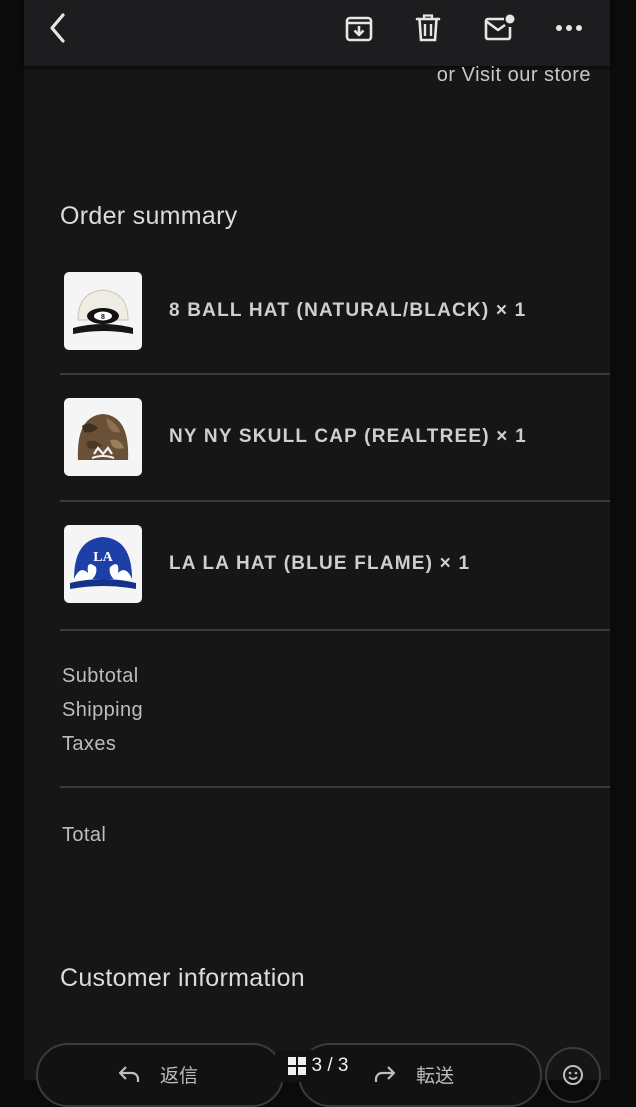 Image resolution: width=636 pixels, height=1107 pixels. I want to click on mail-unread-icon, so click(499, 27).